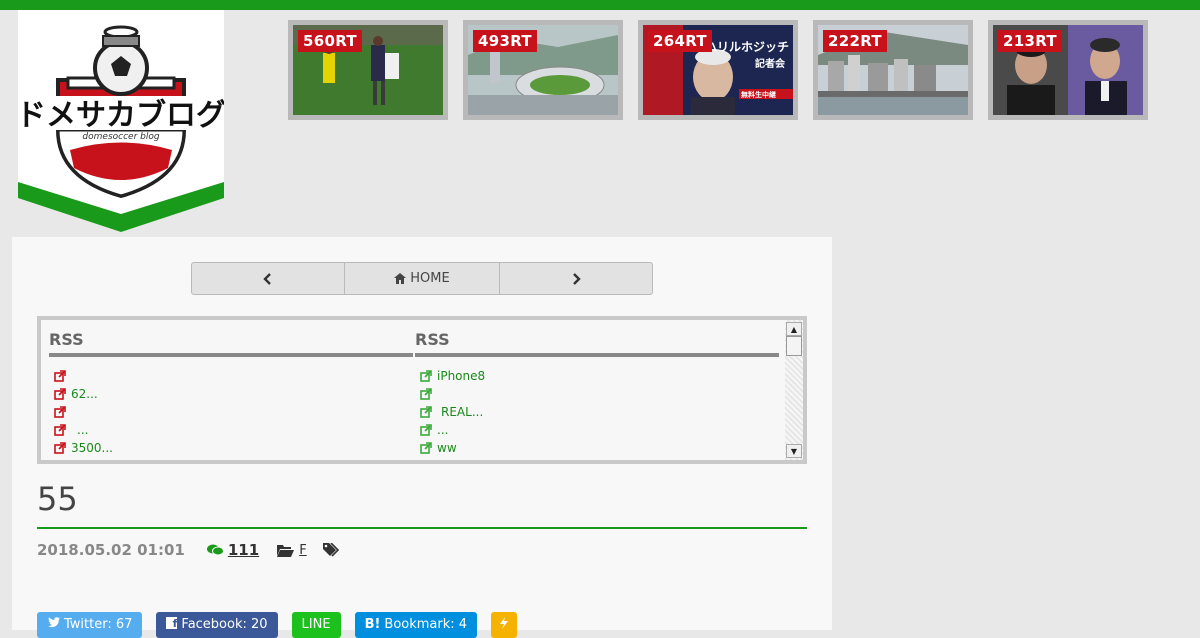 Image resolution: width=1200 pixels, height=638 pixels. What do you see at coordinates (747, 47) in the screenshot?
I see `svg-text: ハリルホジッチ` at bounding box center [747, 47].